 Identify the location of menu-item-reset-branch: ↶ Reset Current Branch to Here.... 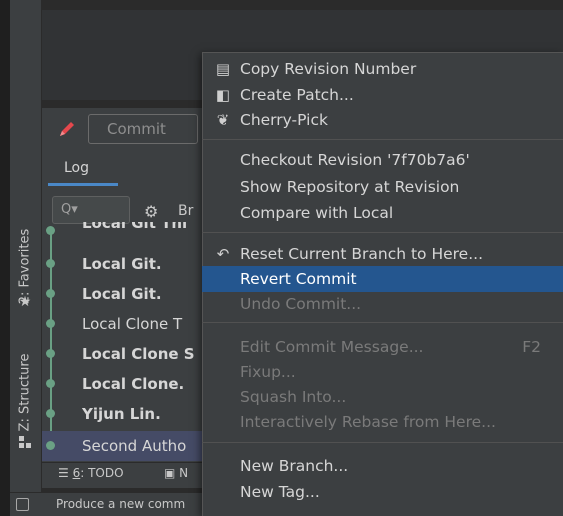
(382, 254).